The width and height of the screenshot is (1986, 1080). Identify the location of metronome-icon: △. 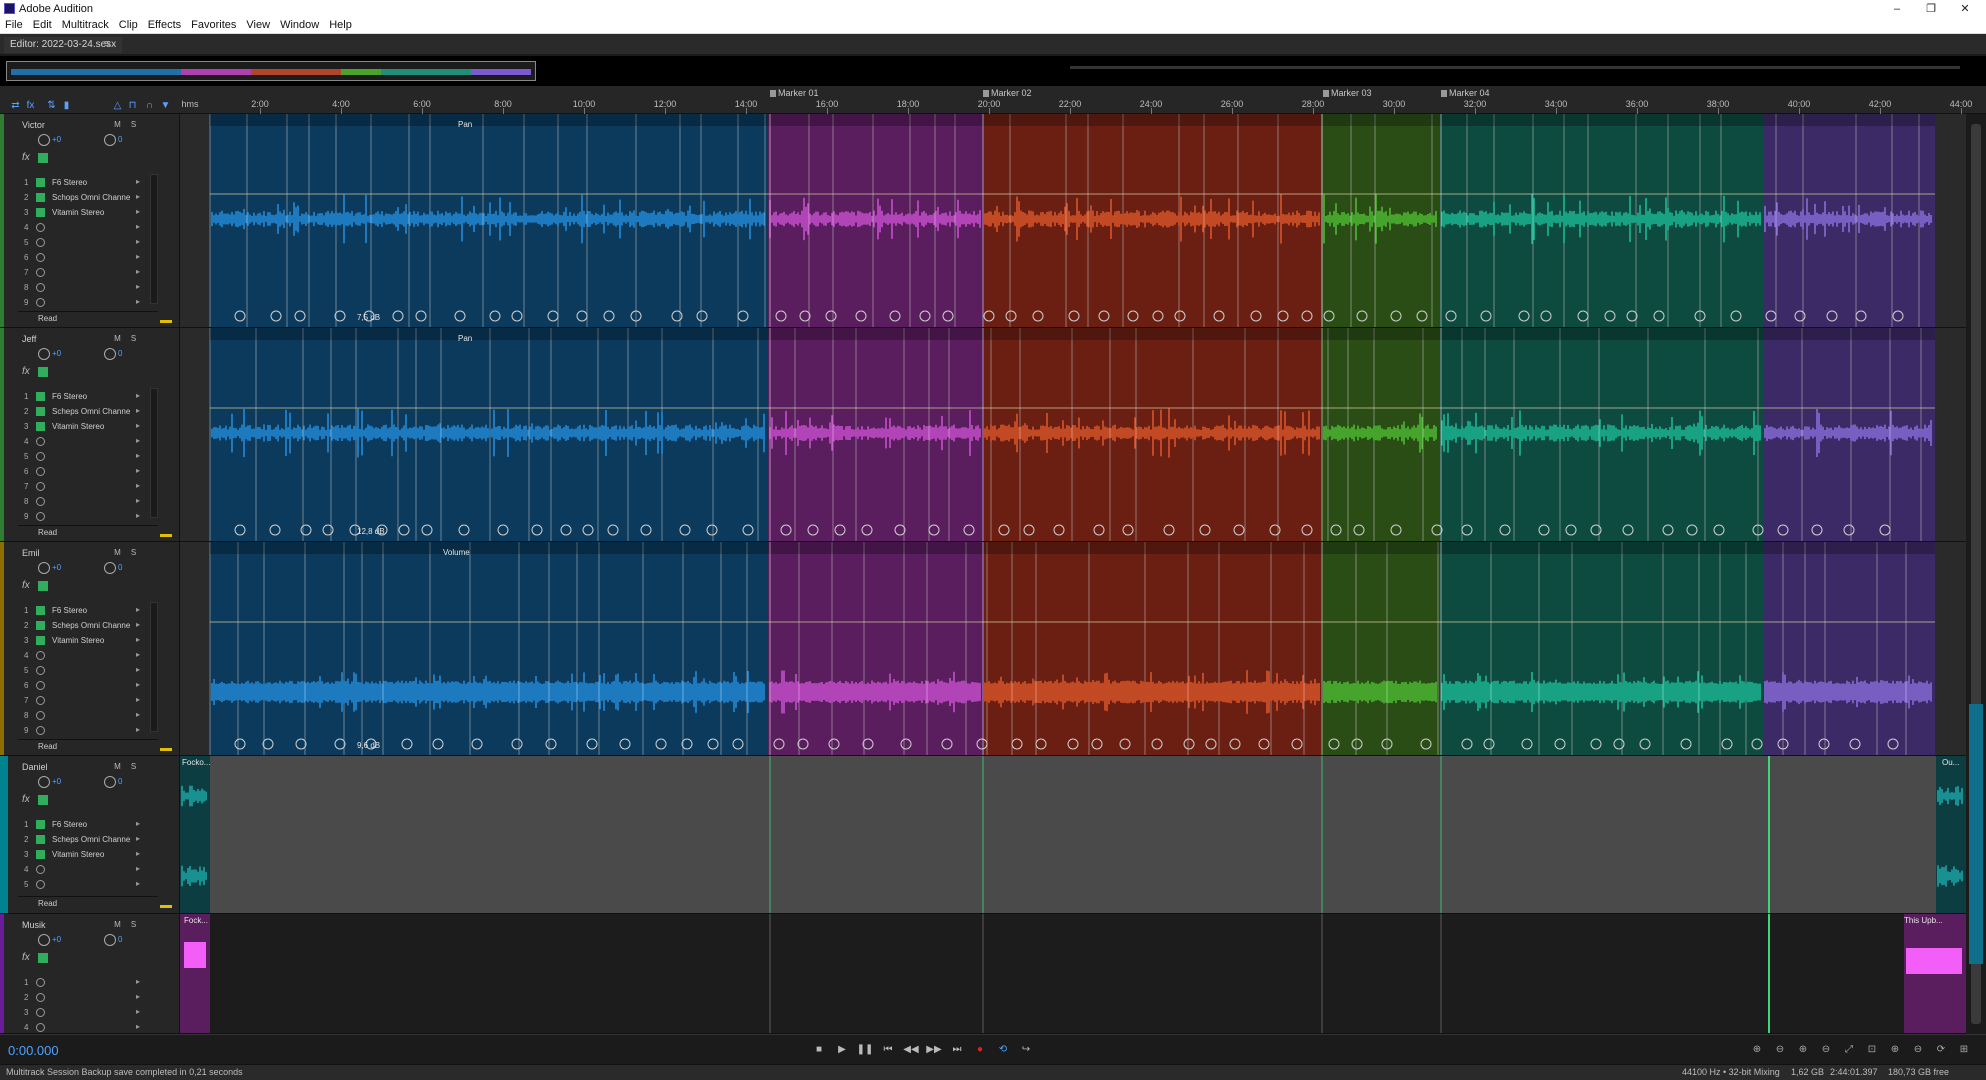
(117, 105).